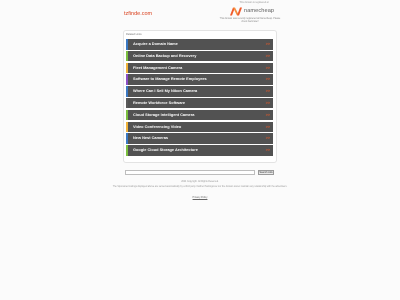 Image resolution: width=400 pixels, height=300 pixels. I want to click on namecheap-logo: namecheap, so click(252, 11).